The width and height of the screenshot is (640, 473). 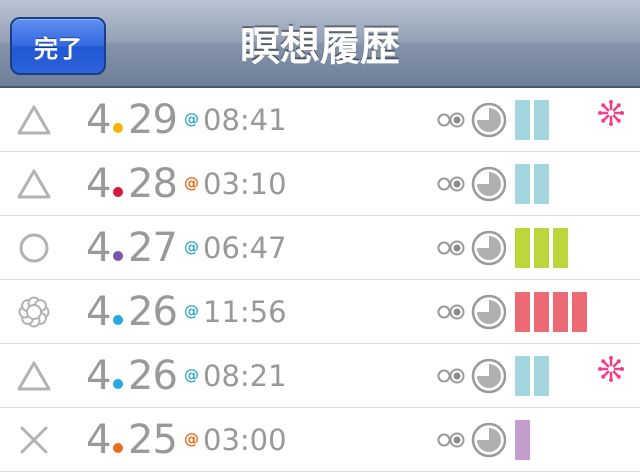 I want to click on history-row: 4 26 @08:21, so click(x=320, y=376).